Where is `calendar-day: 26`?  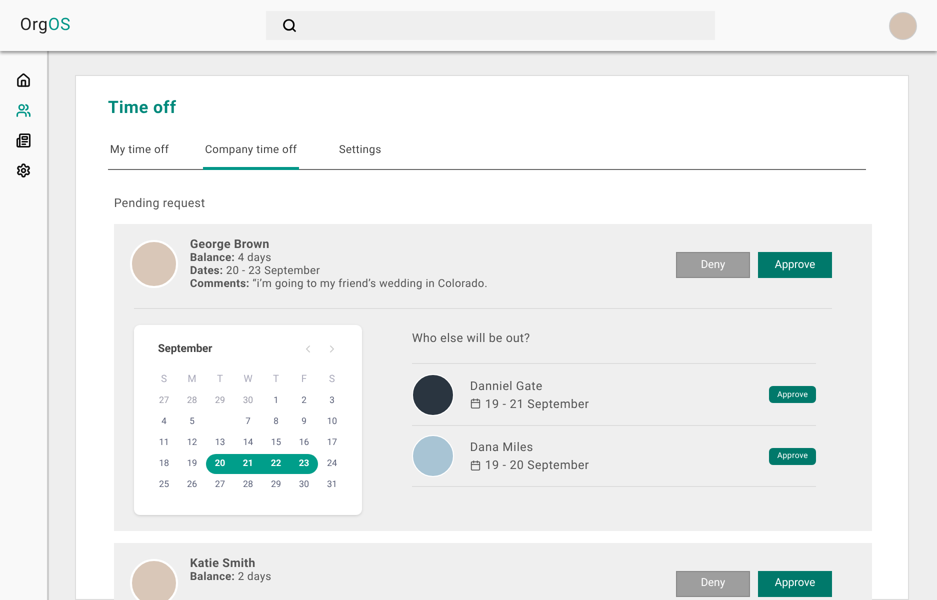
calendar-day: 26 is located at coordinates (192, 484).